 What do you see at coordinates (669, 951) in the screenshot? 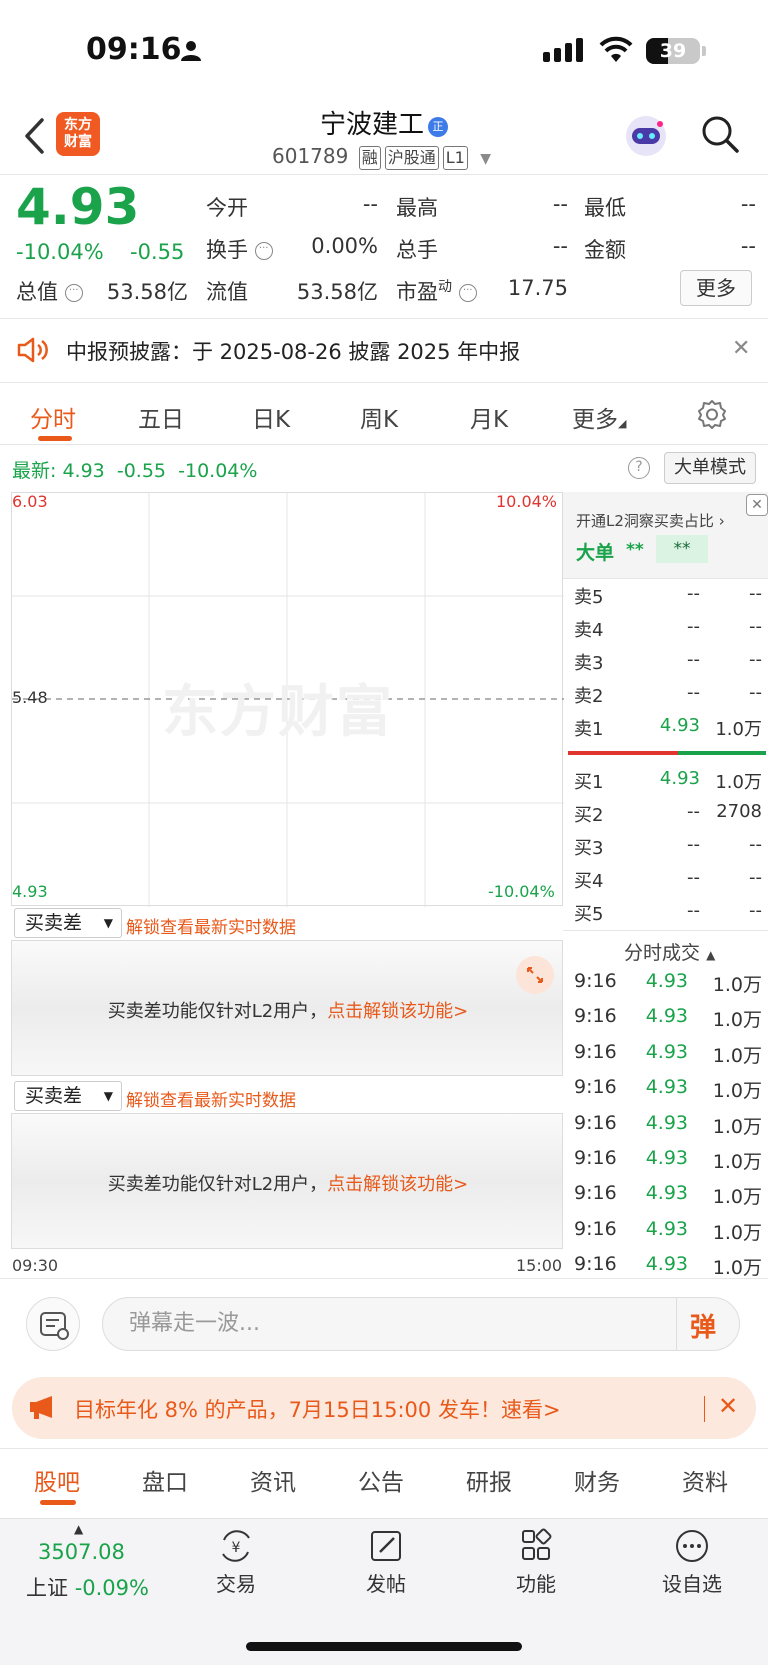
I see `trades-title: 分时成交 ▲` at bounding box center [669, 951].